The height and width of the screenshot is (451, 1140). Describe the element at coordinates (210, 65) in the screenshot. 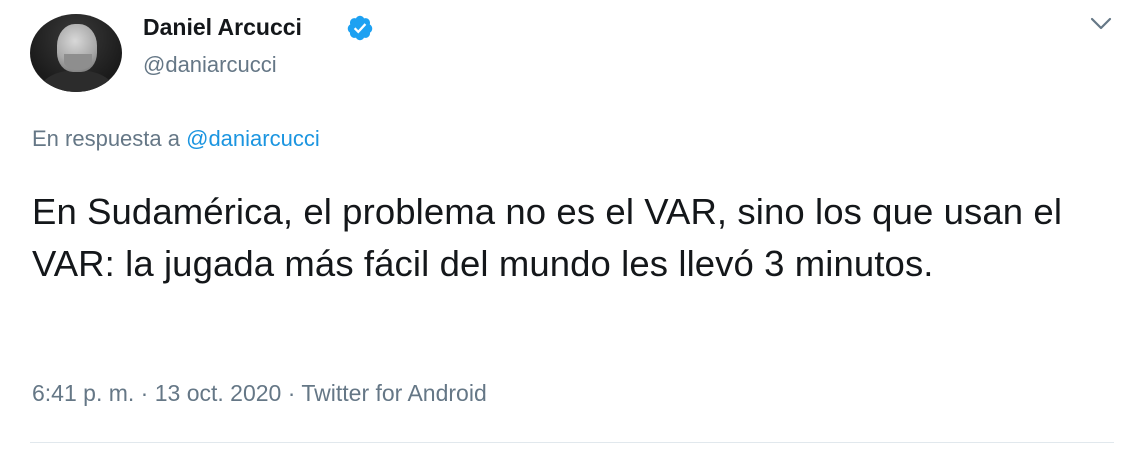

I see `user-handle: @daniarcucci` at that location.